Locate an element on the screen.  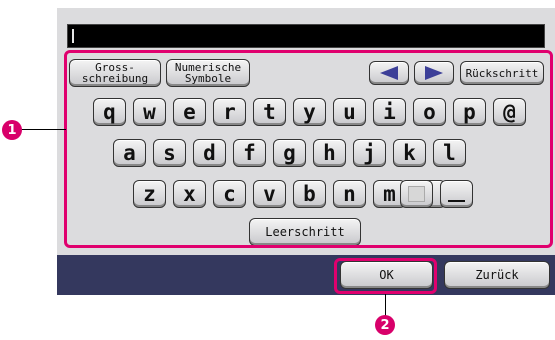
key-label: b is located at coordinates (309, 194).